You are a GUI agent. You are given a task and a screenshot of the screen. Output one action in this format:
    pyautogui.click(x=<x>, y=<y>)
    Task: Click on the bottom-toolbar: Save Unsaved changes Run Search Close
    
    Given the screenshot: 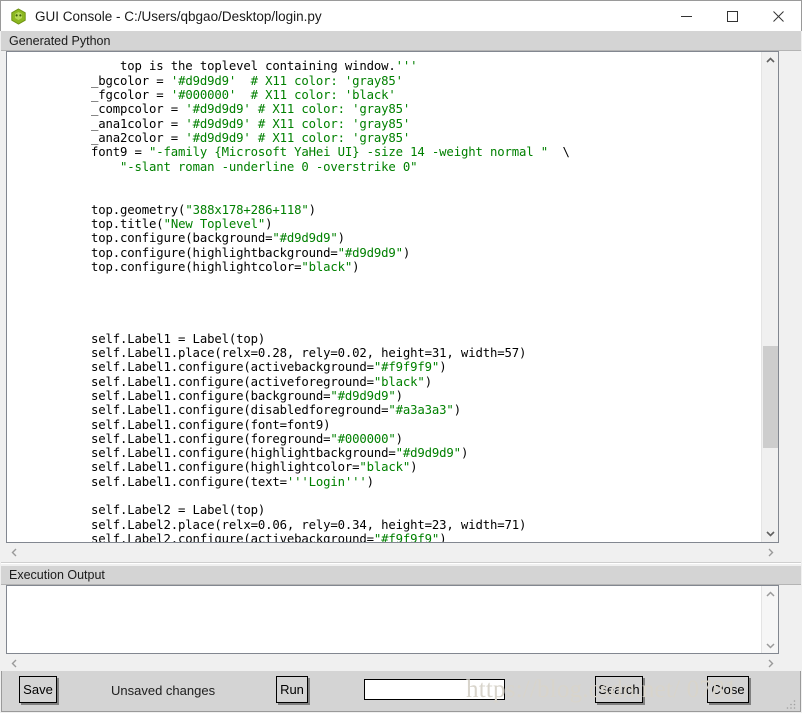 What is the action you would take?
    pyautogui.click(x=401, y=691)
    